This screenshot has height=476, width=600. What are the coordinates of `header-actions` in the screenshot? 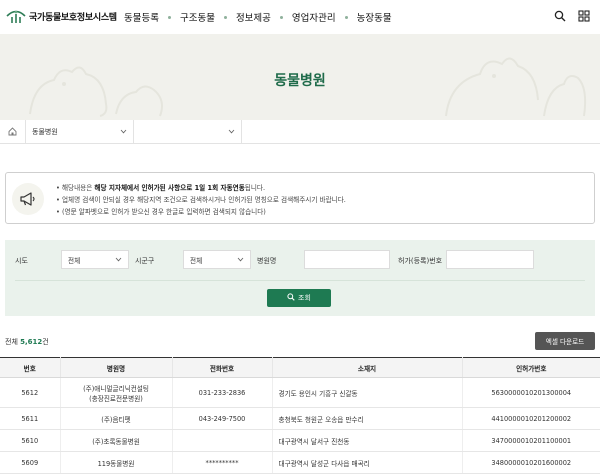 It's located at (572, 16).